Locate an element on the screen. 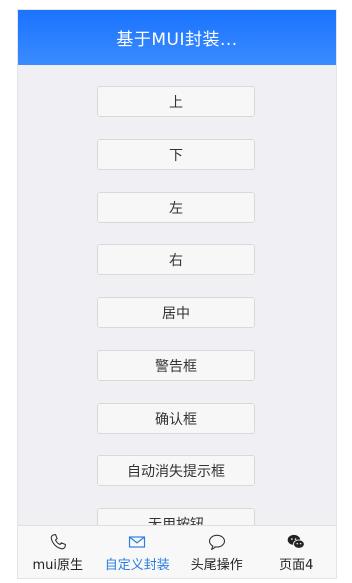 The image size is (352, 583). tab-label: 自定义封装 is located at coordinates (137, 565).